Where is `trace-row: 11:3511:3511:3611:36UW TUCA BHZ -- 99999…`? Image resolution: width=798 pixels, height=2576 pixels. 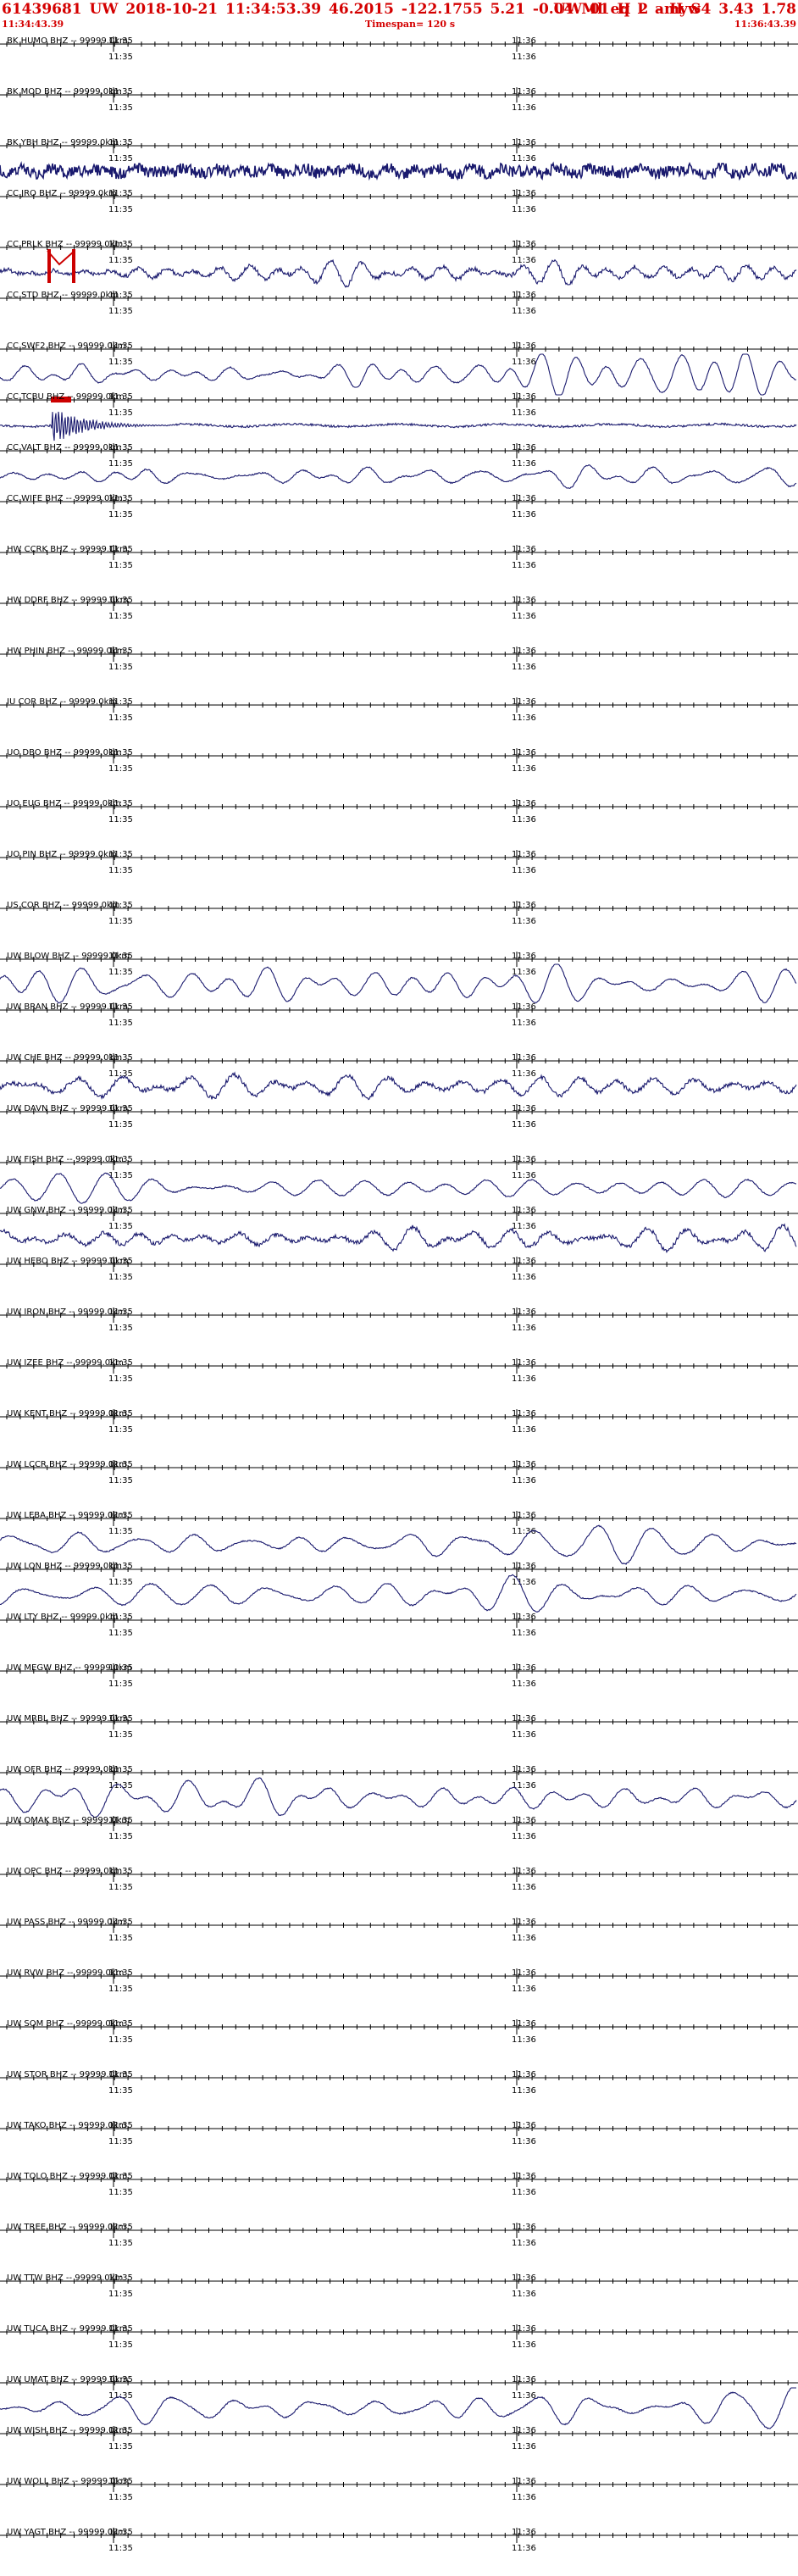
trace-row: 11:3511:3511:3611:36UW TUCA BHZ -- 99999… is located at coordinates (399, 2337).